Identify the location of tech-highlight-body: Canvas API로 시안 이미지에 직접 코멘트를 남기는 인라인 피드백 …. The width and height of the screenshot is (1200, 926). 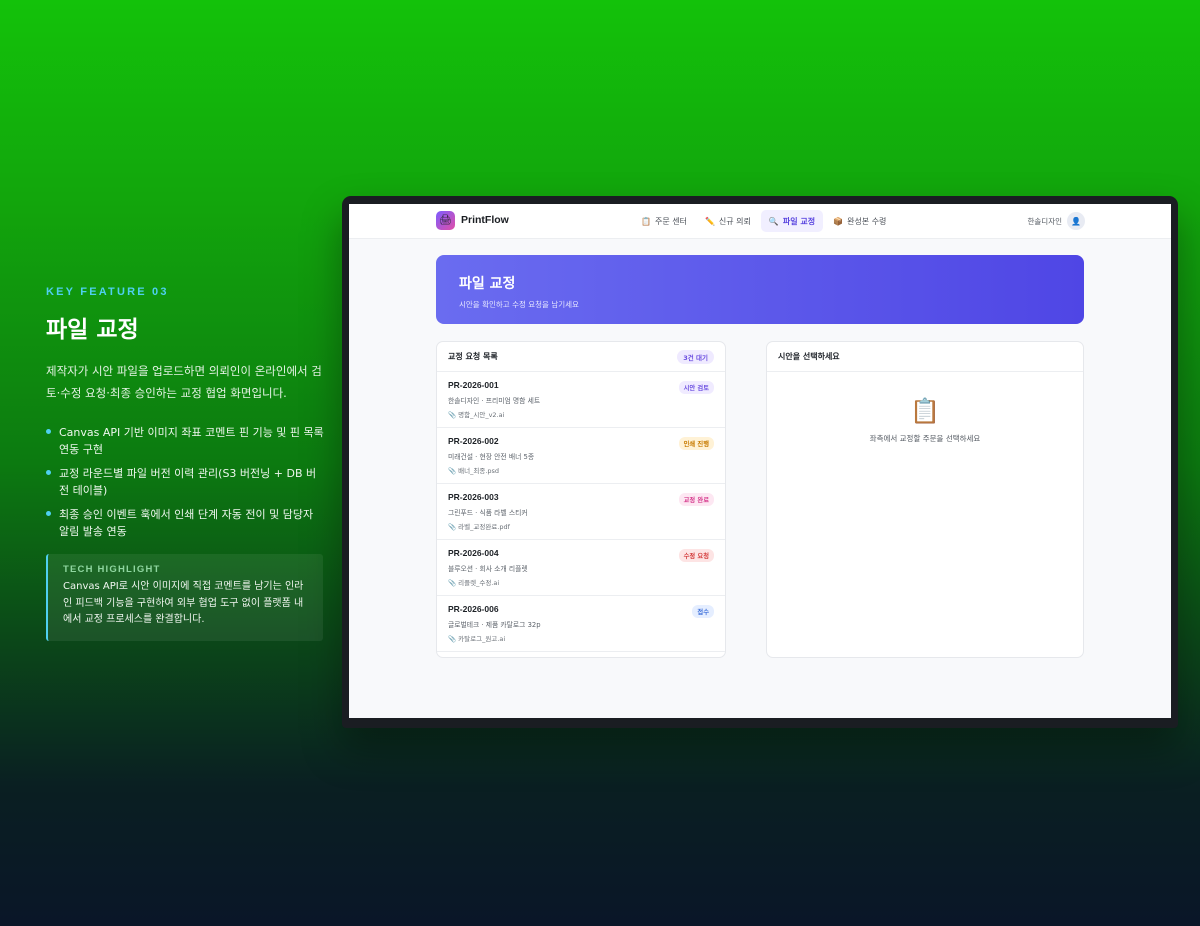
(183, 603).